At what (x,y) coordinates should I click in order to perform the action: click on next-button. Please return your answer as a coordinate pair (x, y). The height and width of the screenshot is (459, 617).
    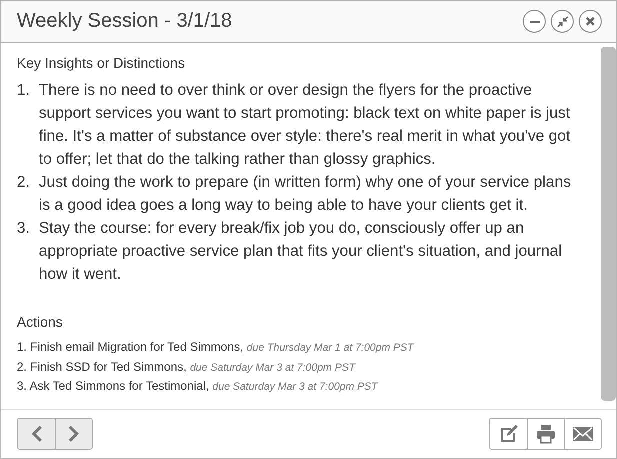
    Looking at the image, I should click on (73, 434).